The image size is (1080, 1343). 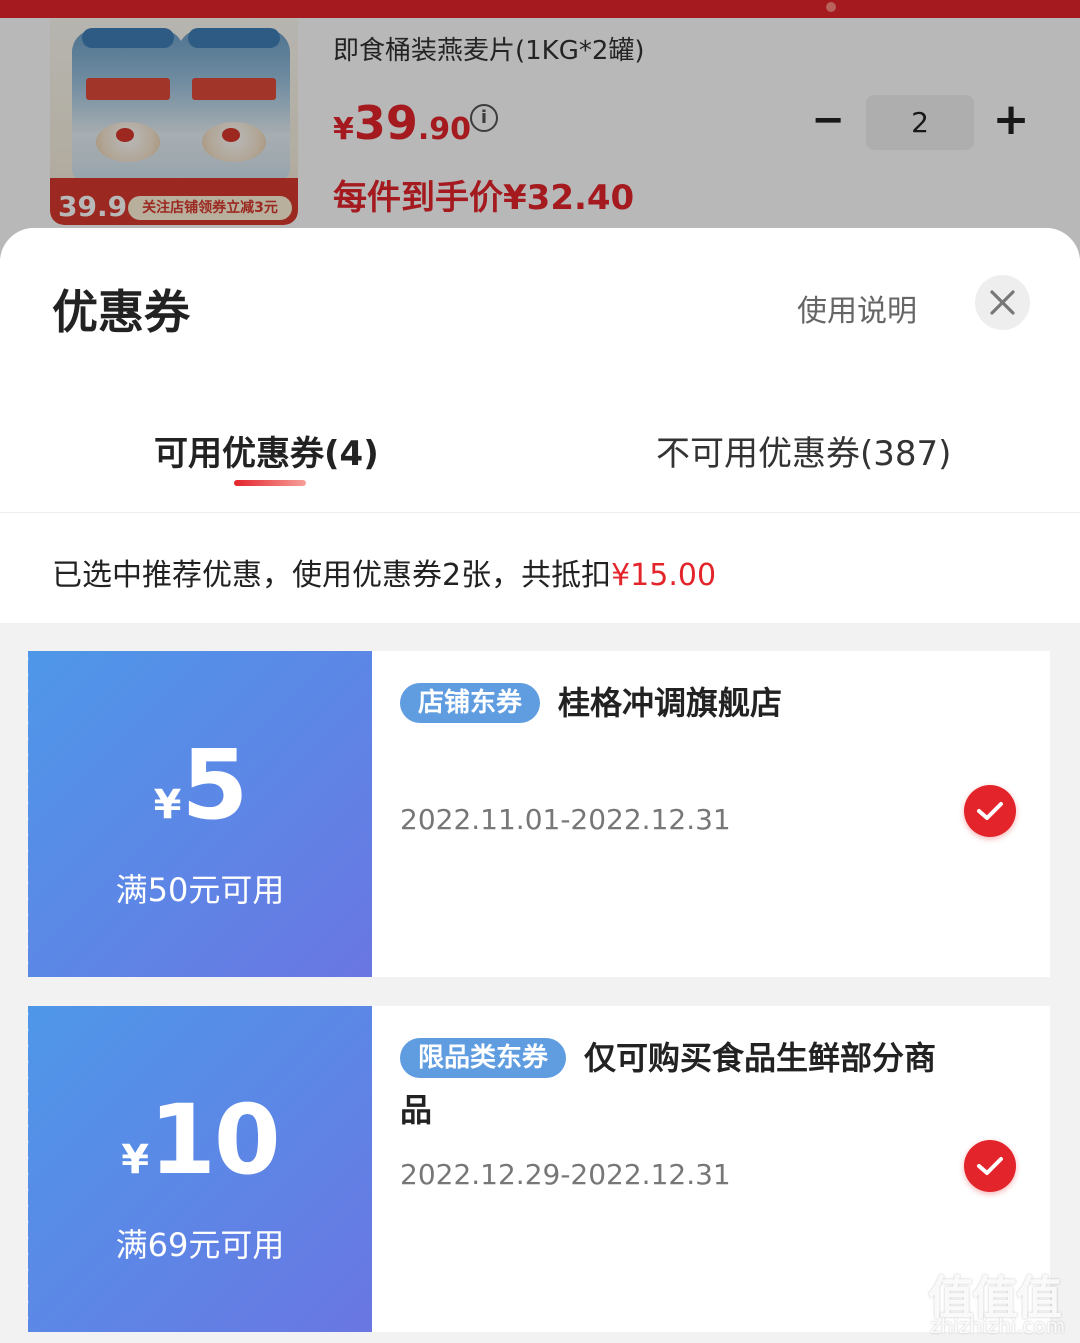 What do you see at coordinates (200, 1245) in the screenshot?
I see `coupon-condition: 满69元可用` at bounding box center [200, 1245].